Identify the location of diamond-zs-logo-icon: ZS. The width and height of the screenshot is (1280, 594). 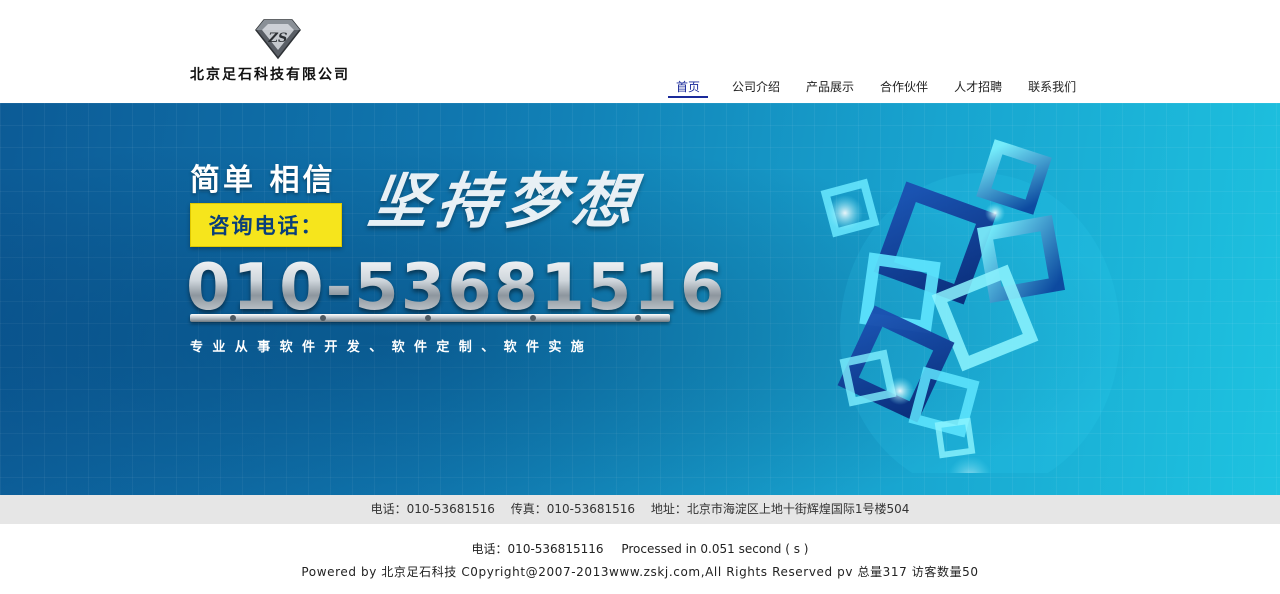
(278, 39).